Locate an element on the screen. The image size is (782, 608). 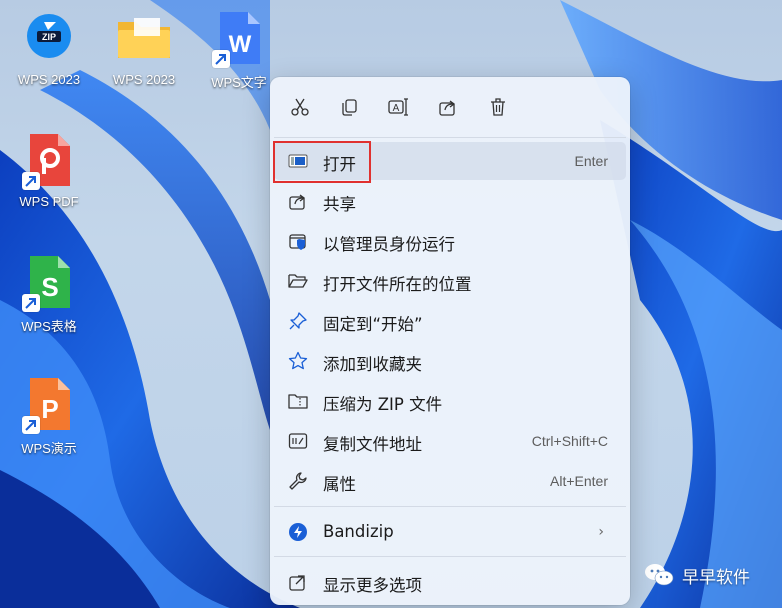
menu-item-properties: 属性 Alt+Enter is located at coordinates (450, 481).